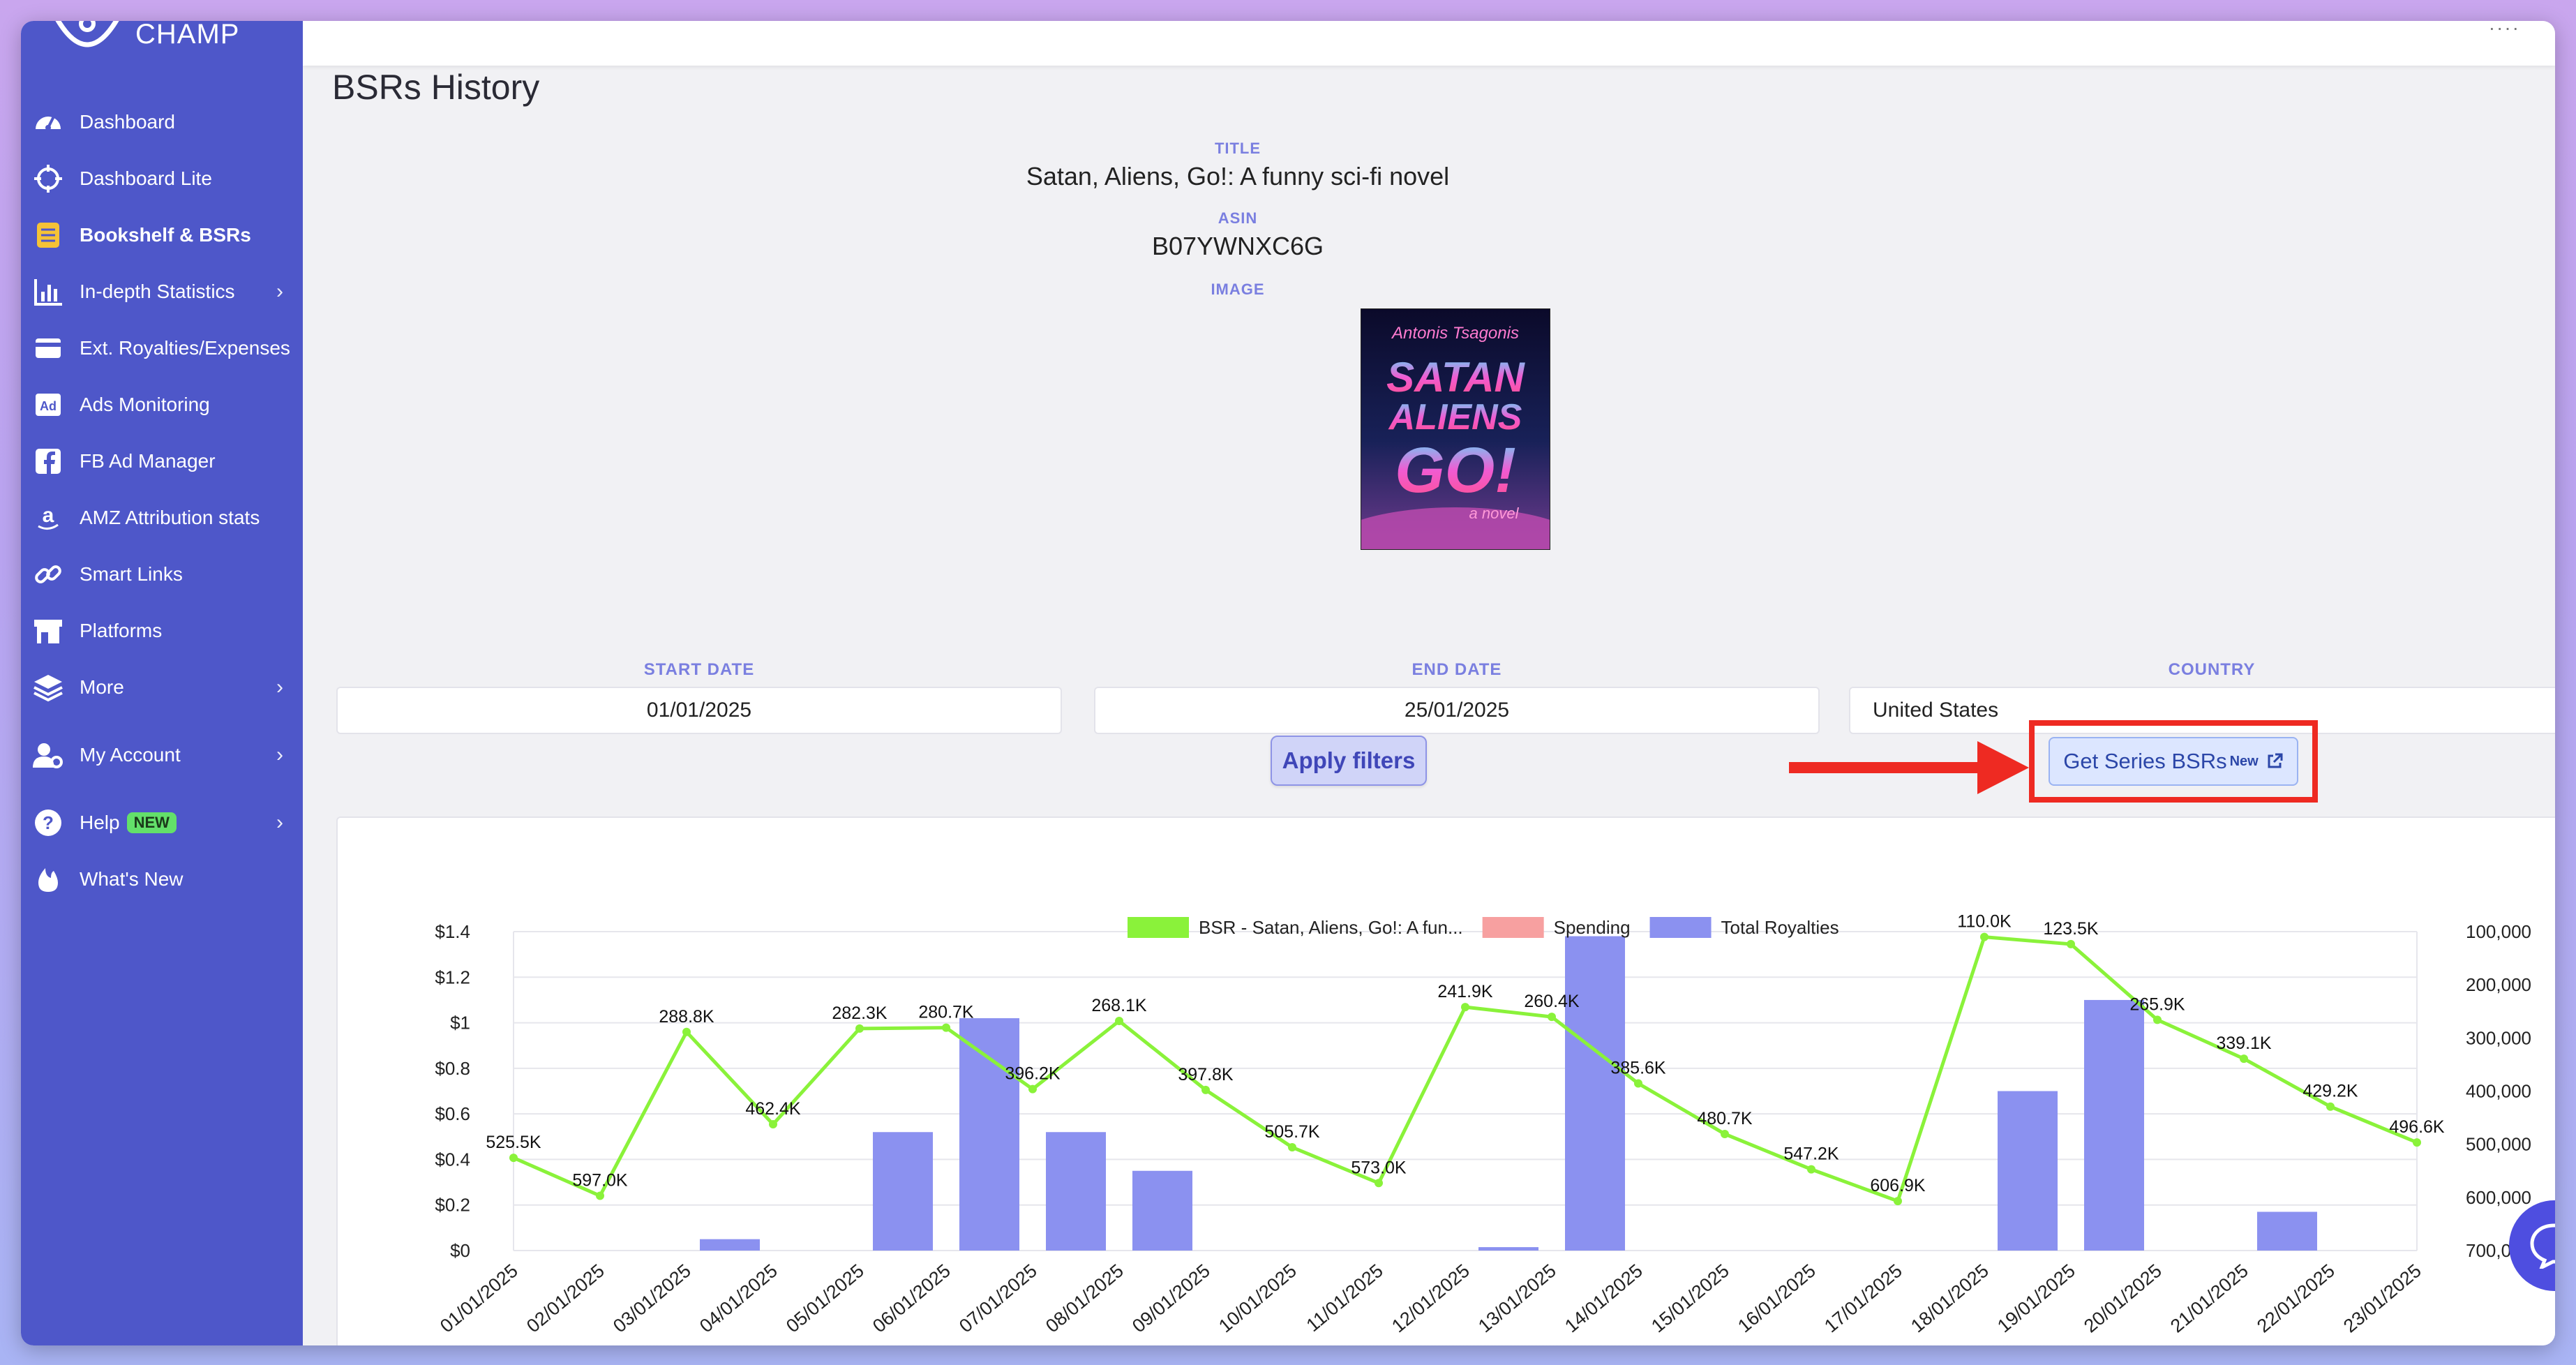 This screenshot has width=2576, height=1365. Describe the element at coordinates (1258, 1298) in the screenshot. I see `x-axis-tick-label: 10/01/2025` at that location.